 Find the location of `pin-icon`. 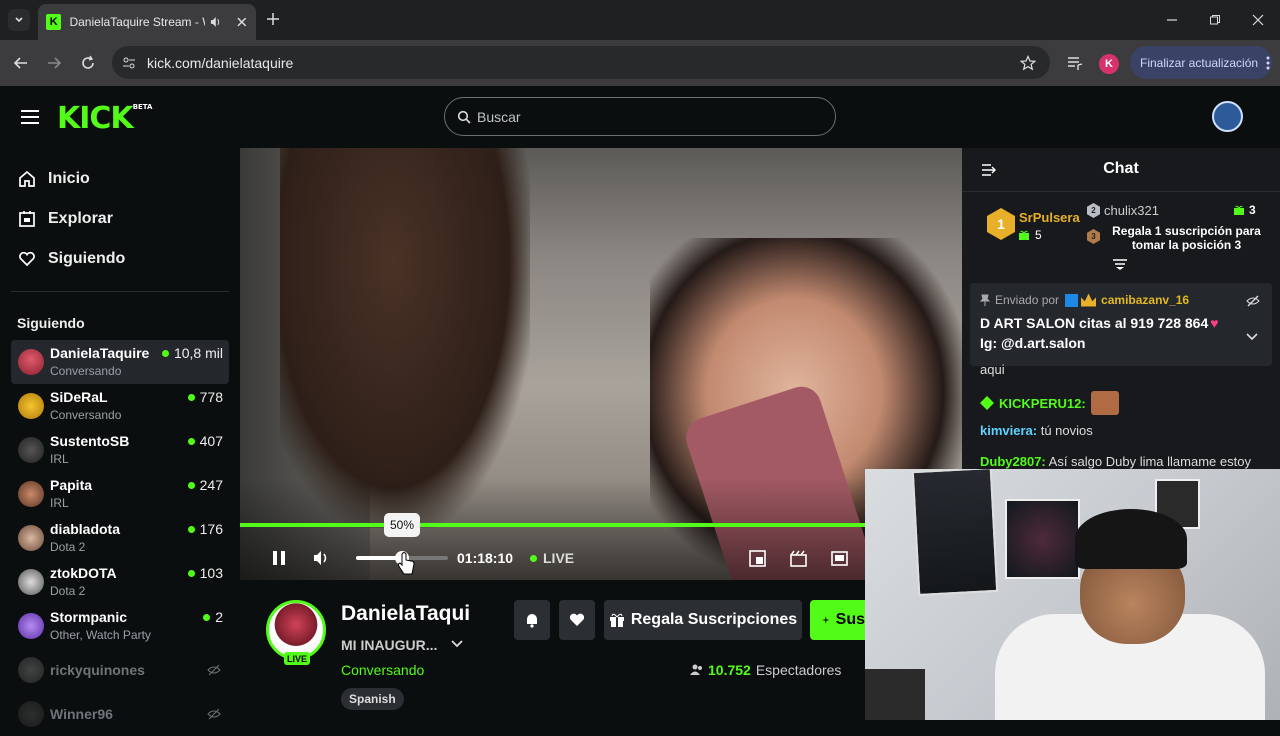

pin-icon is located at coordinates (985, 300).